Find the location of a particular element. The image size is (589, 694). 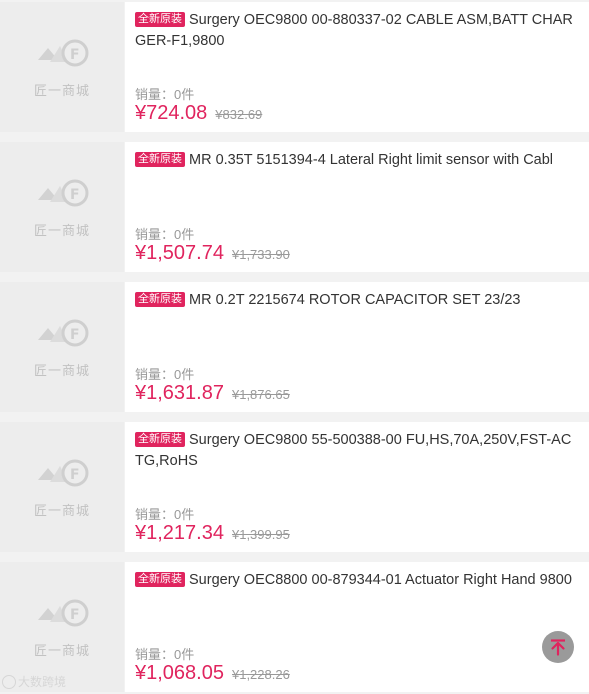

watermark: 大数跨境 is located at coordinates (34, 681).